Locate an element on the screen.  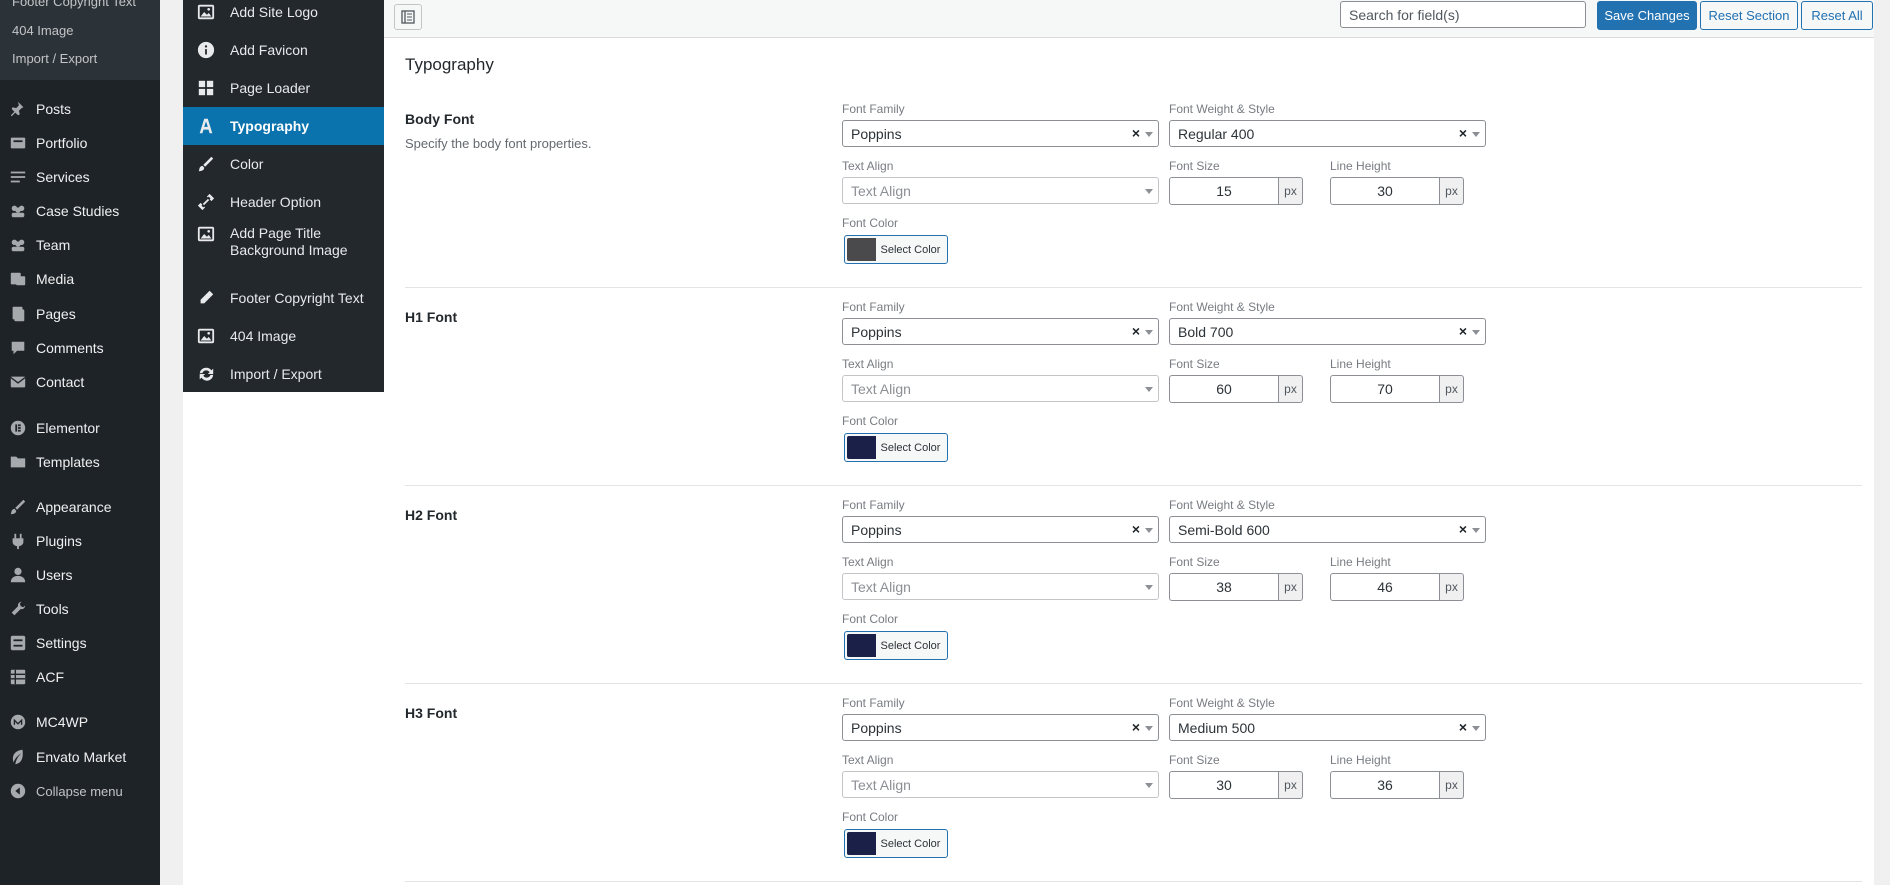
h3-font-text-align-select: Text Align is located at coordinates (1000, 784).